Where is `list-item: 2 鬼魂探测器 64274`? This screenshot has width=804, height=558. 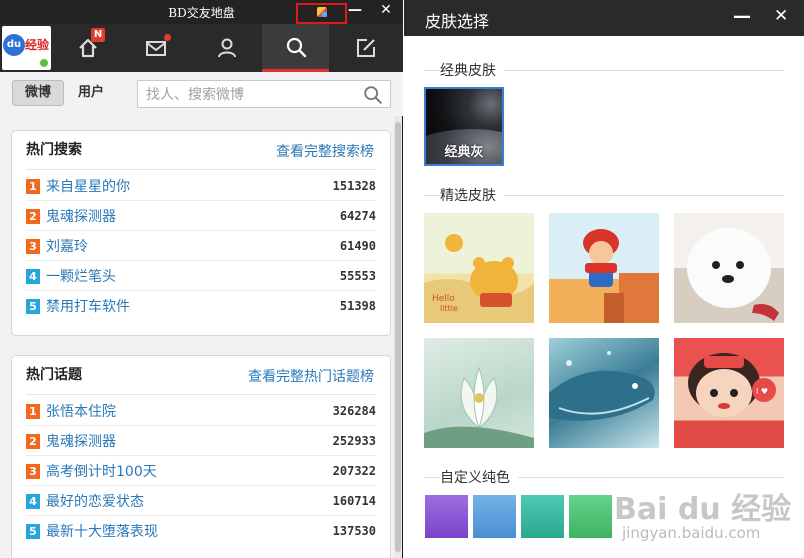 list-item: 2 鬼魂探测器 64274 is located at coordinates (201, 216).